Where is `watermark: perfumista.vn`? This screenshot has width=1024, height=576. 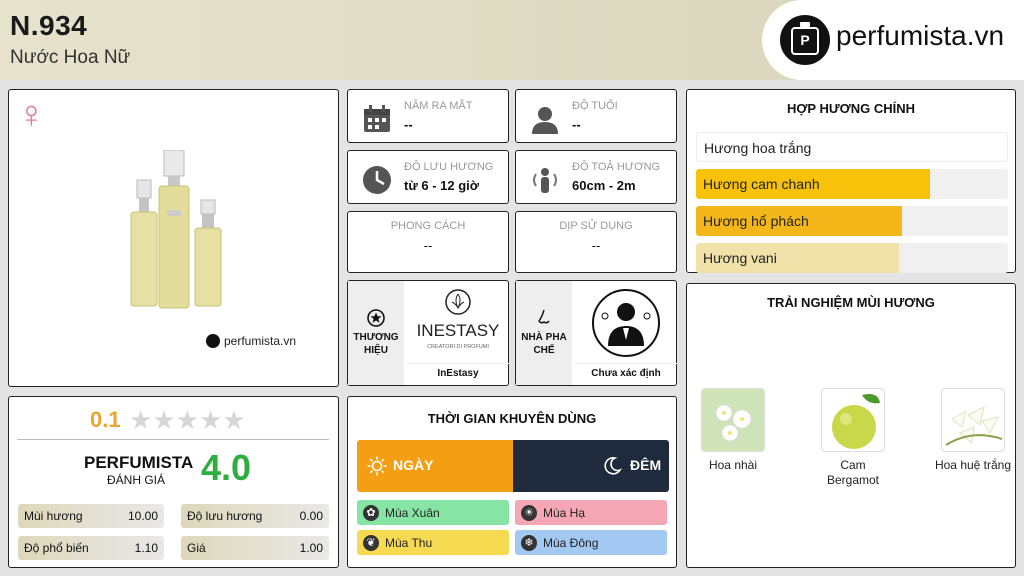
watermark: perfumista.vn is located at coordinates (251, 341).